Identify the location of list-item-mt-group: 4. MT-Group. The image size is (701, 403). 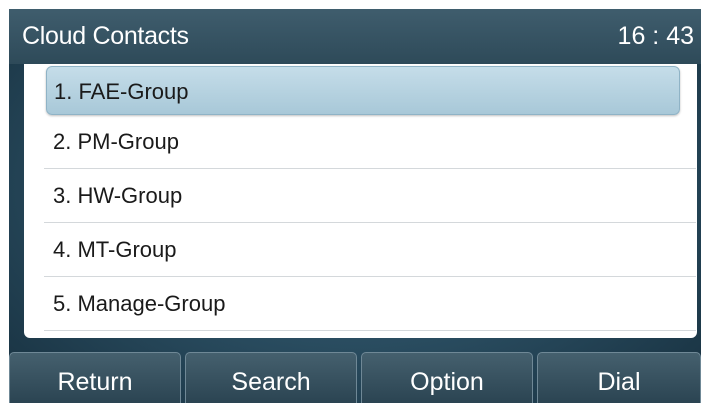
(370, 250).